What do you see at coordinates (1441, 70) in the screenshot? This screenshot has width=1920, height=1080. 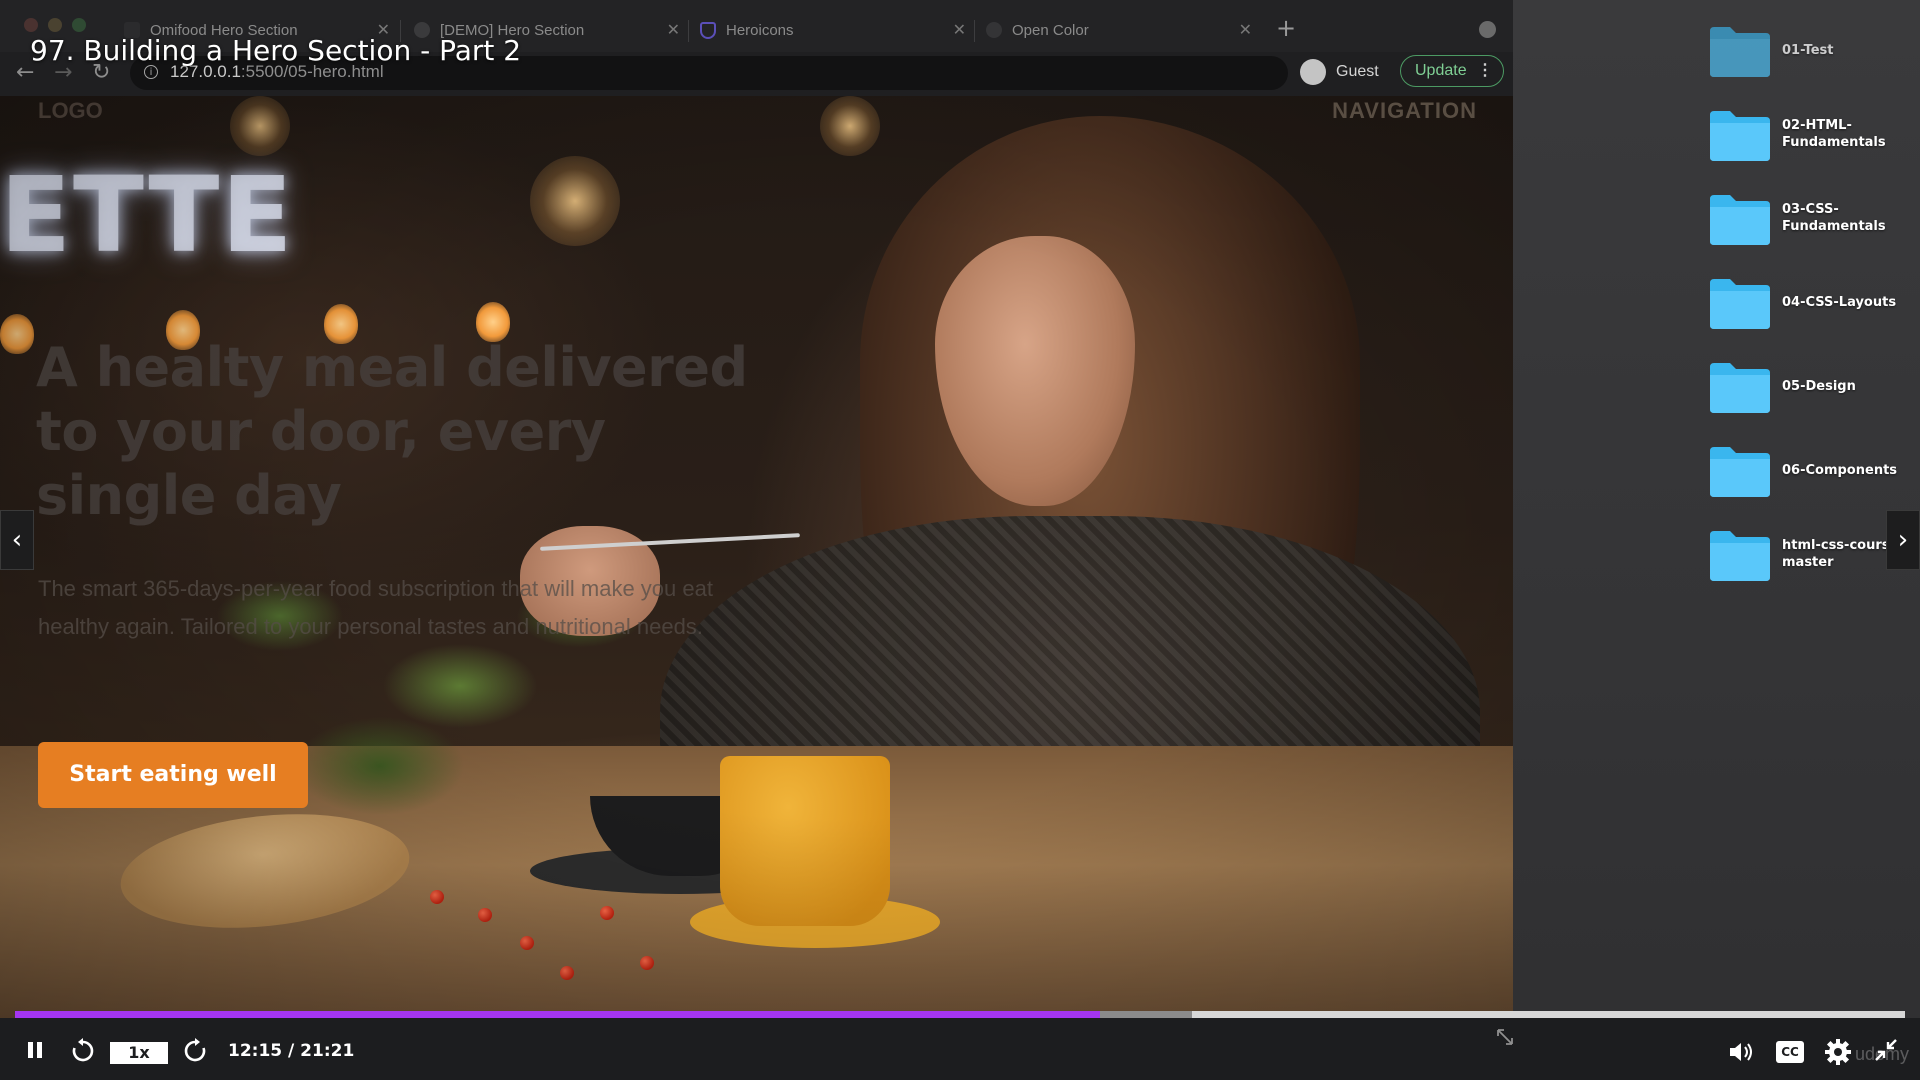 I see `update-label: Update` at bounding box center [1441, 70].